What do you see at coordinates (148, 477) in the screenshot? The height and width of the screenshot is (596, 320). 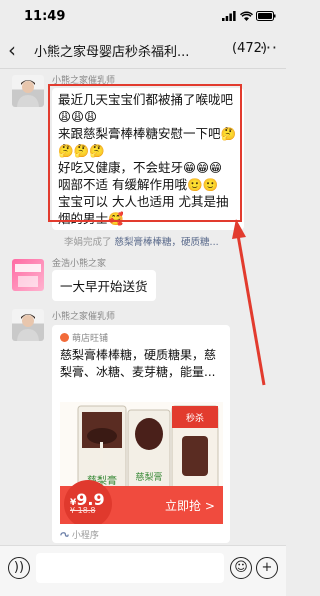 I see `brand-label: 慈梨膏` at bounding box center [148, 477].